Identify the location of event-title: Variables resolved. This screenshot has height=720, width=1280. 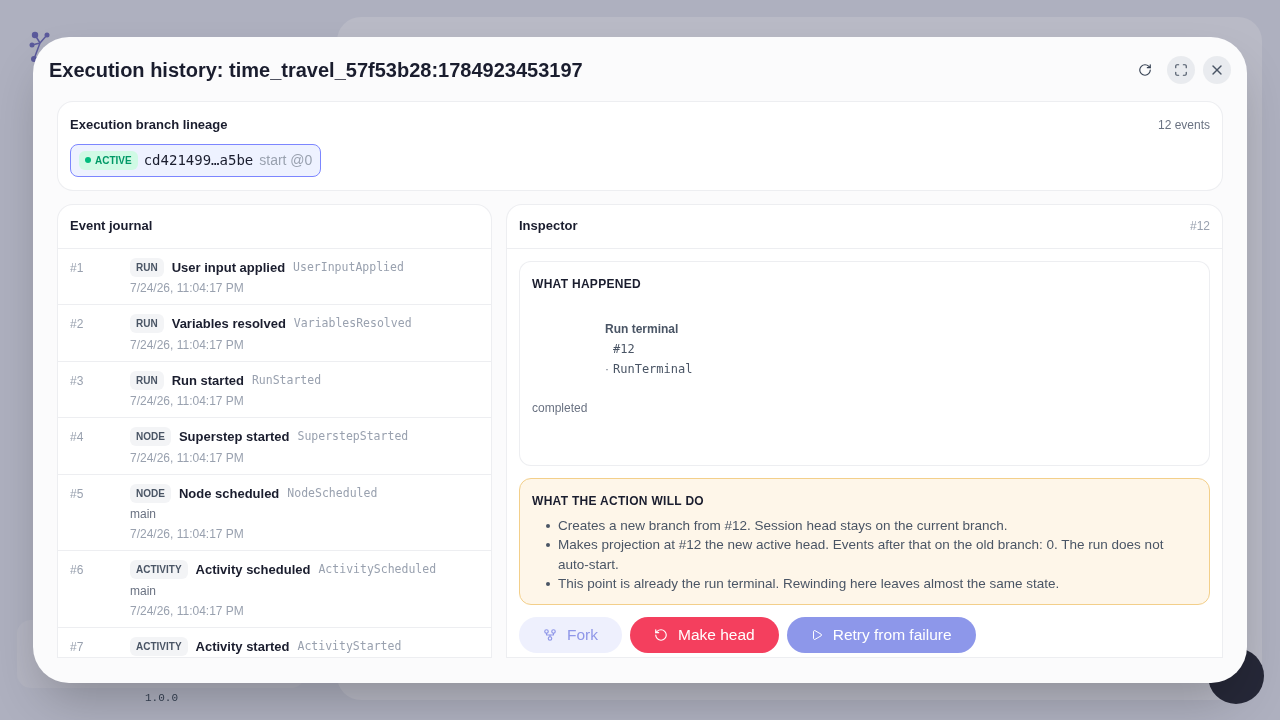
(228, 324).